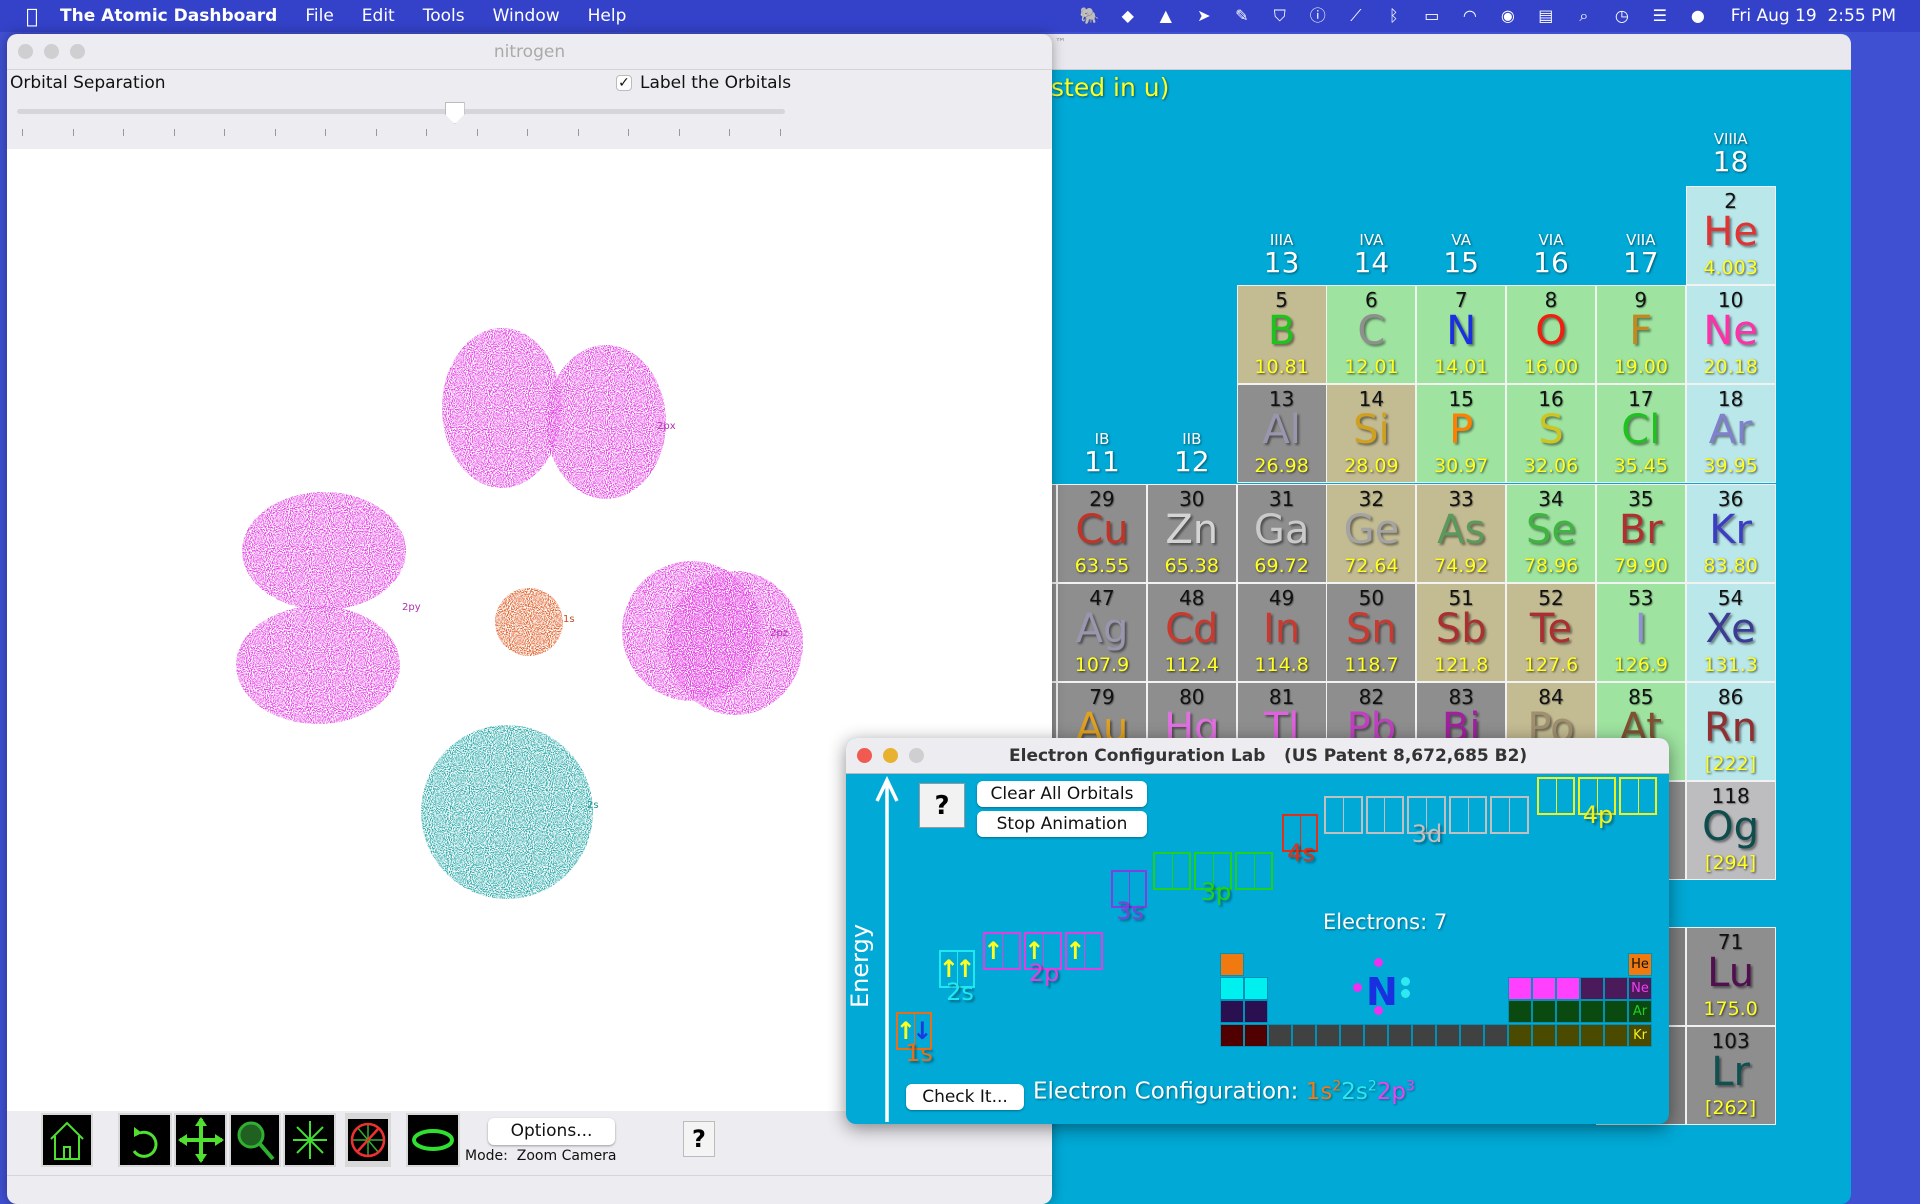  Describe the element at coordinates (1461, 632) in the screenshot. I see `element-cell-Sb: 51 Sb 121.8` at that location.